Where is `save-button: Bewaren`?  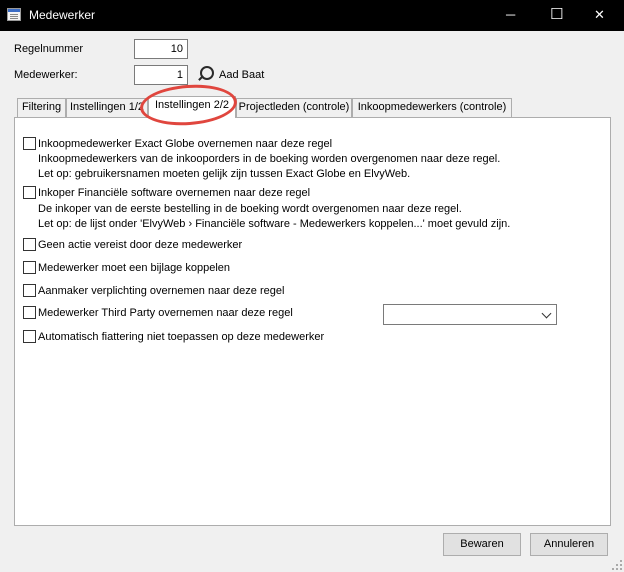 save-button: Bewaren is located at coordinates (482, 544).